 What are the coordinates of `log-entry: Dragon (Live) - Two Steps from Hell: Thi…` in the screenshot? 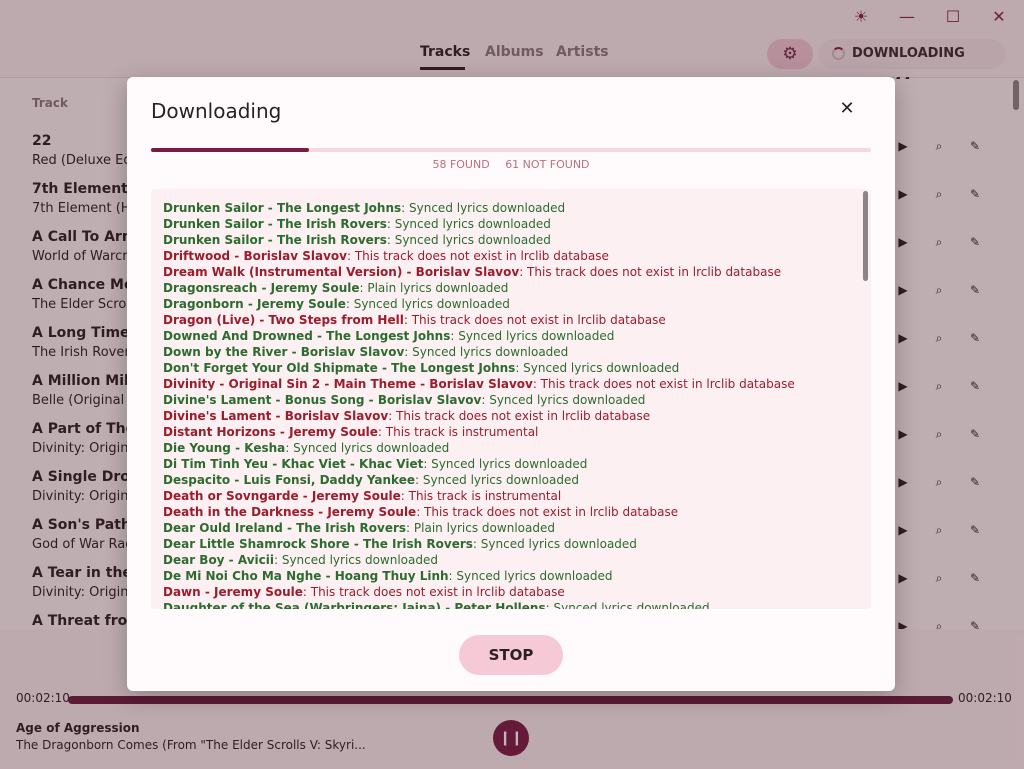 It's located at (414, 320).